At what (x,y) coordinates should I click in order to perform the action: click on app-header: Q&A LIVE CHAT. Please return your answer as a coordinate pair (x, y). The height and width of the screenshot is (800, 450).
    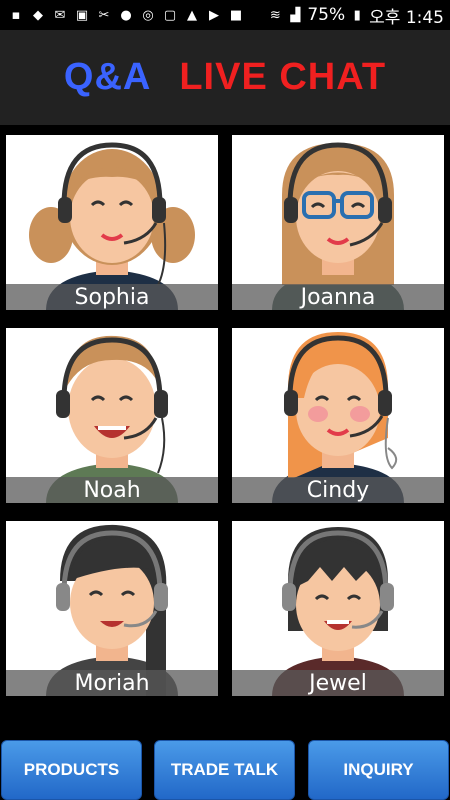
    Looking at the image, I should click on (225, 77).